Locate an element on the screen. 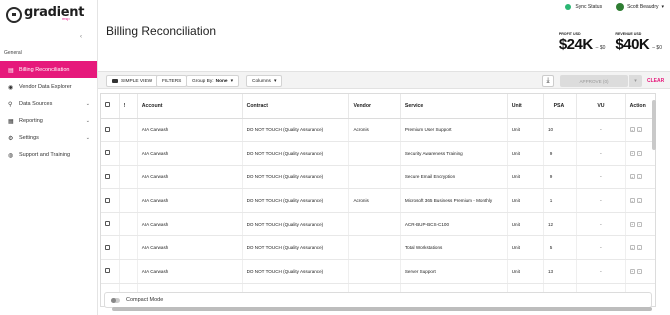 The height and width of the screenshot is (315, 670). approve-button: APPROVE (0) is located at coordinates (594, 81).